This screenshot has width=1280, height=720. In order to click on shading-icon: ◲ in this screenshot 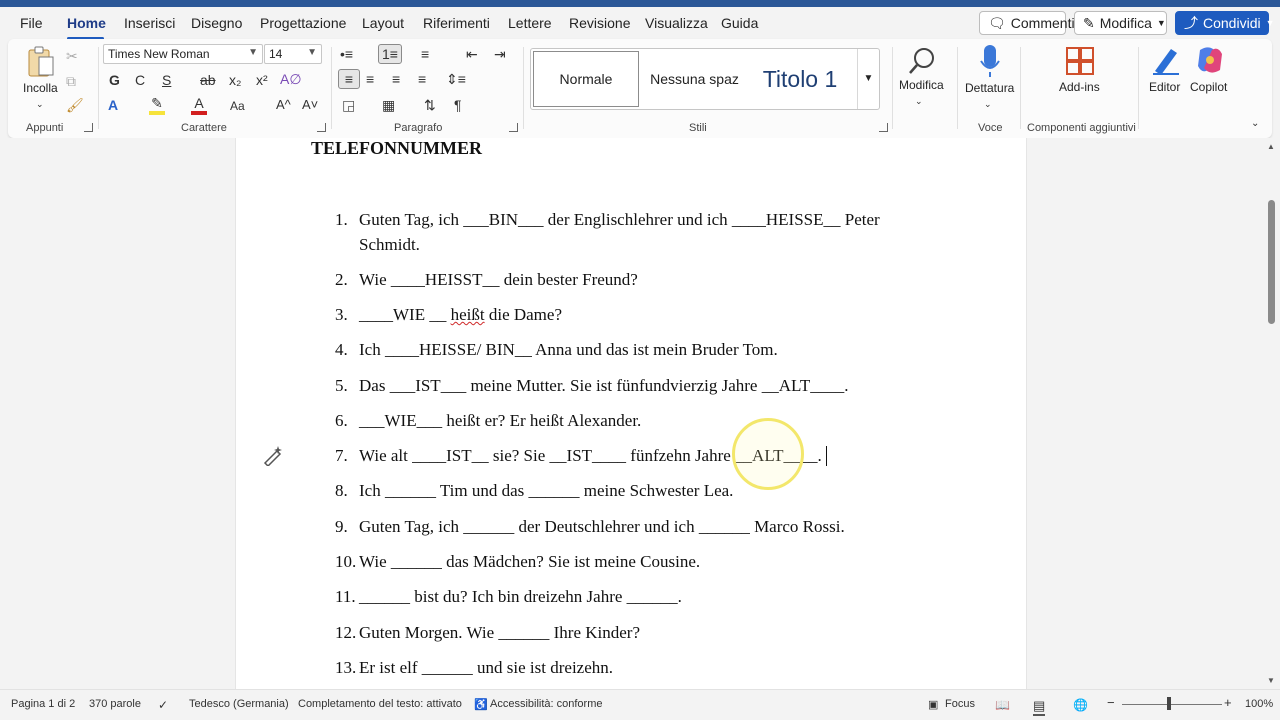, I will do `click(348, 105)`.